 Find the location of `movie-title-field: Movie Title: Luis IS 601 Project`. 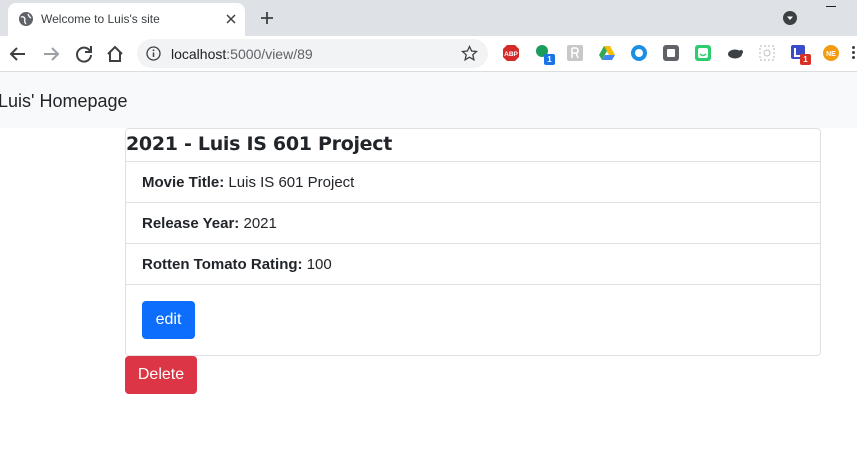

movie-title-field: Movie Title: Luis IS 601 Project is located at coordinates (248, 182).